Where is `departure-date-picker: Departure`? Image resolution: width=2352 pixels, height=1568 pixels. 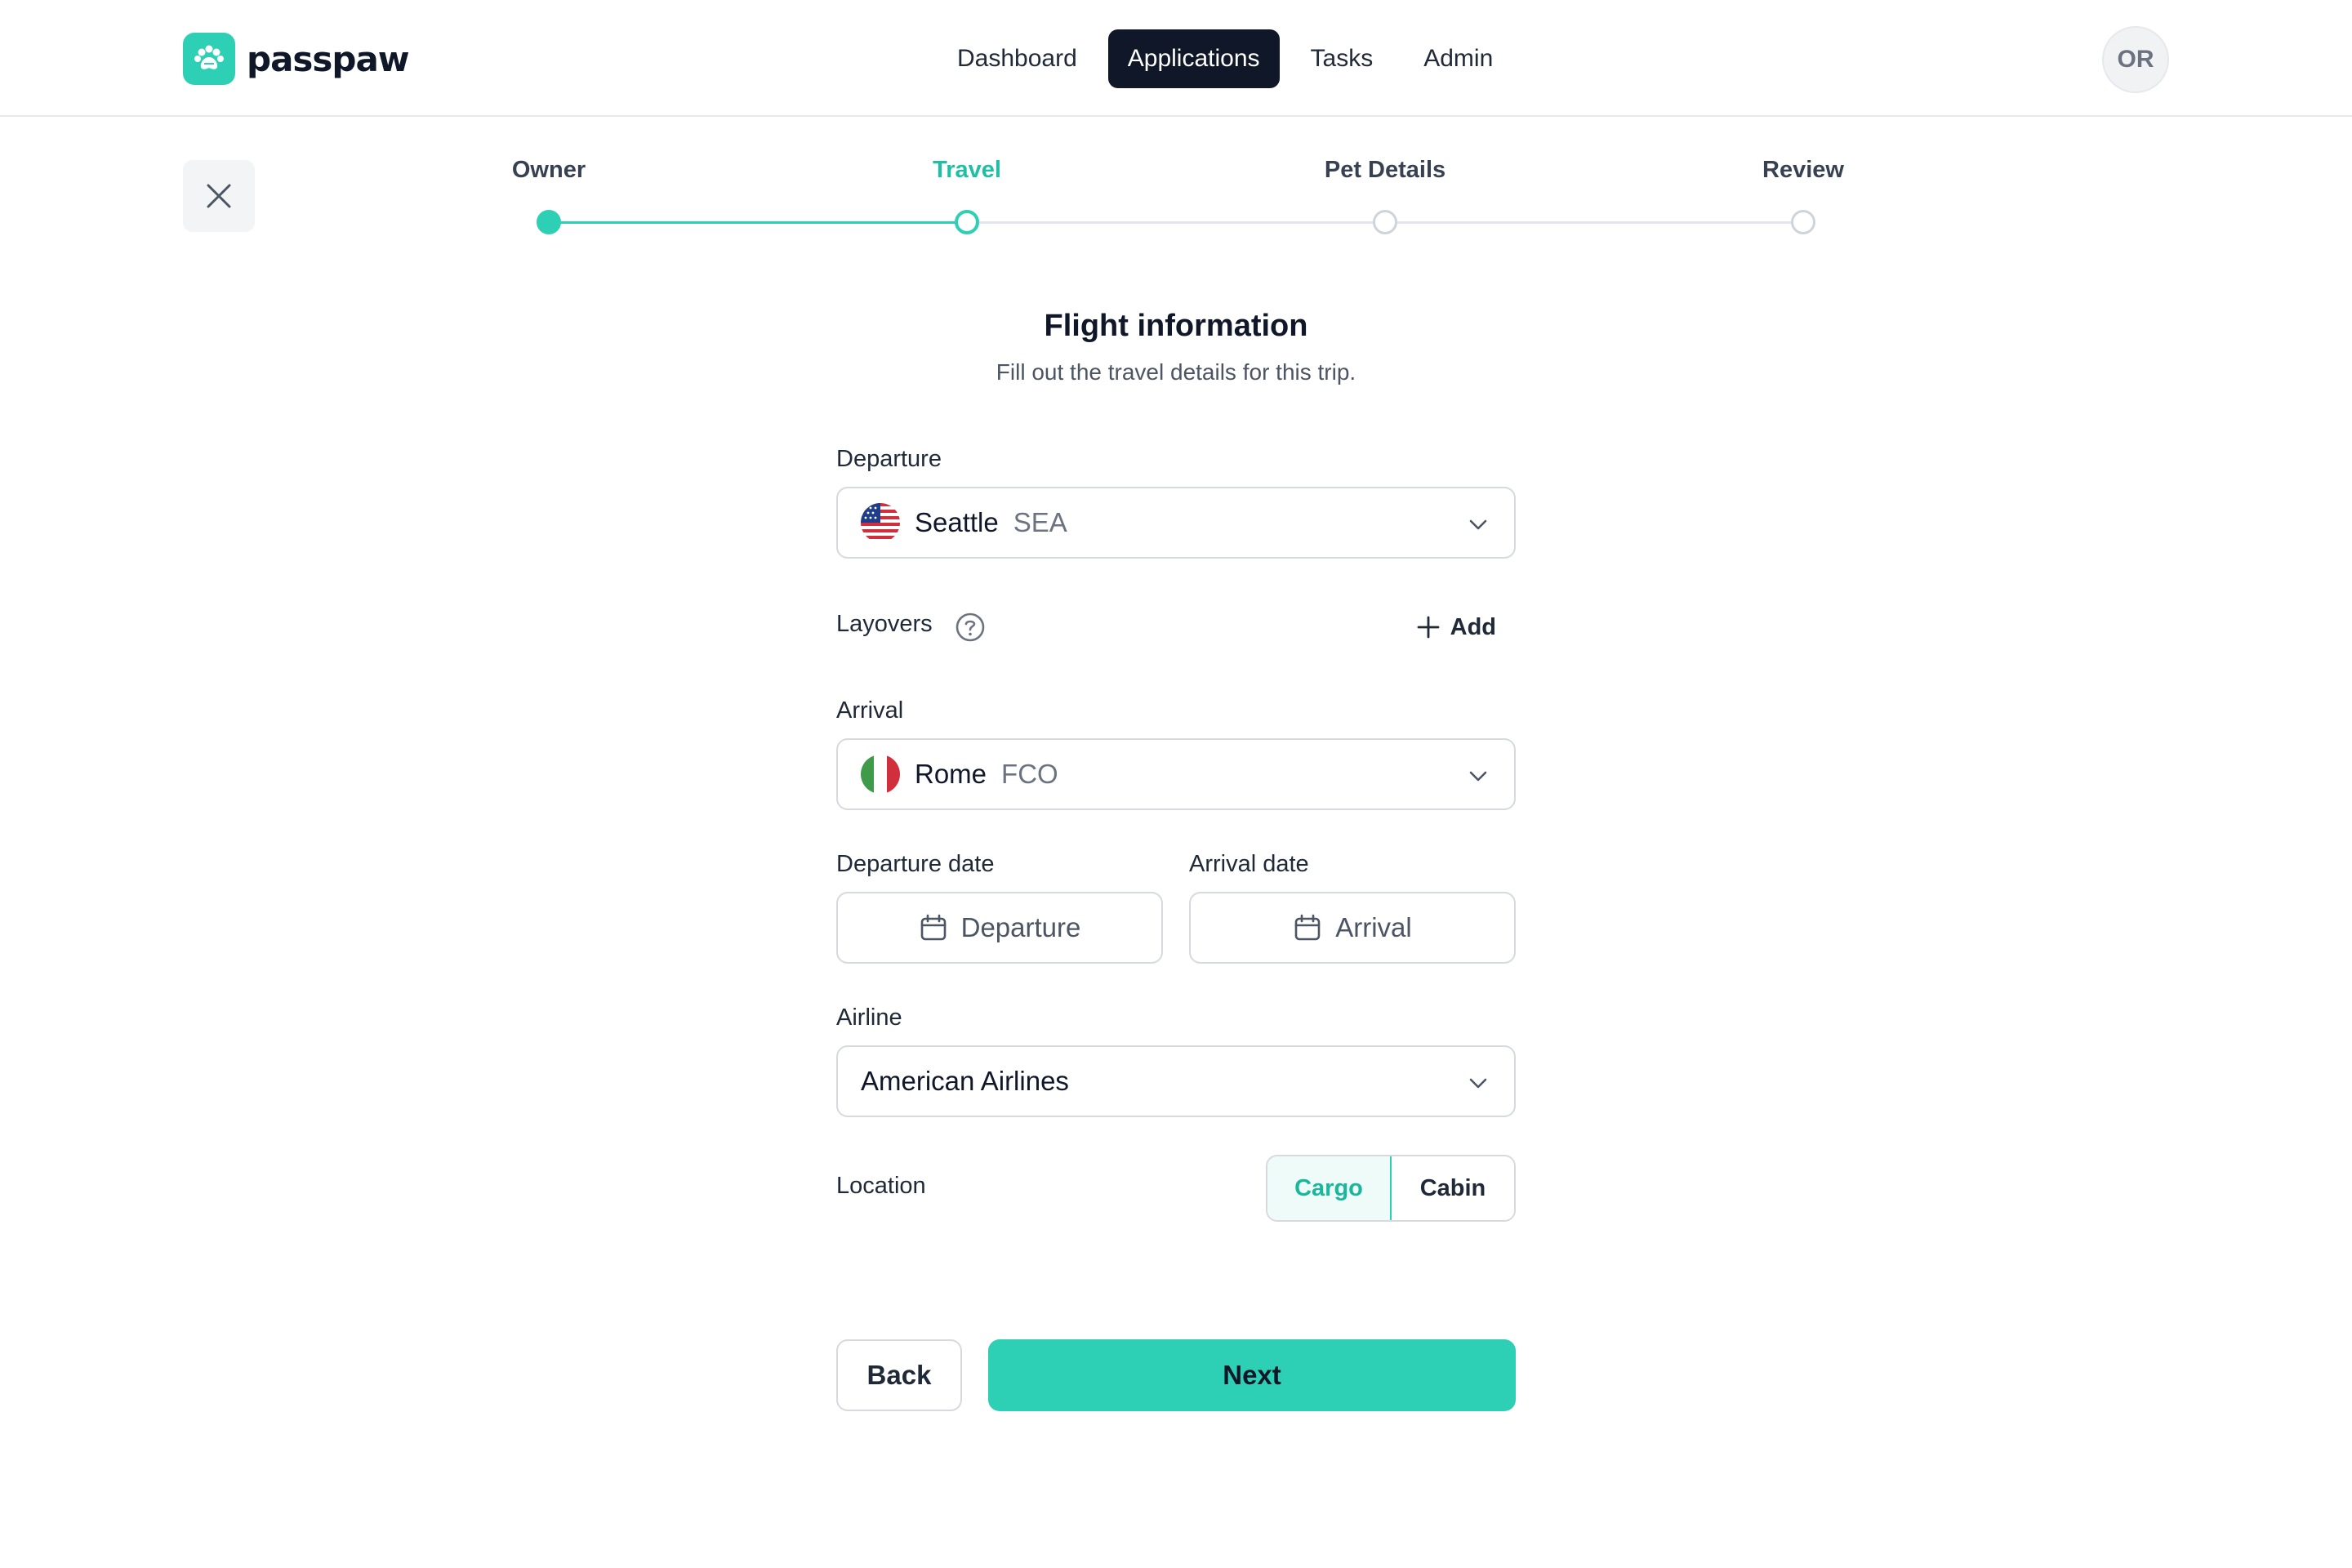
departure-date-picker: Departure is located at coordinates (999, 928).